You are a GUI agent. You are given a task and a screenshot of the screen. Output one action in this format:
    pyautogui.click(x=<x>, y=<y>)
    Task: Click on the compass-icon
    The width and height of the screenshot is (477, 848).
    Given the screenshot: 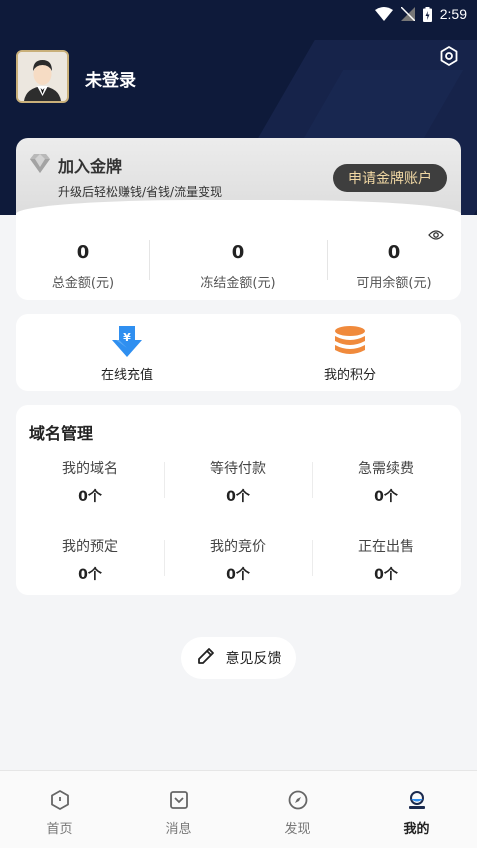 What is the action you would take?
    pyautogui.click(x=298, y=800)
    